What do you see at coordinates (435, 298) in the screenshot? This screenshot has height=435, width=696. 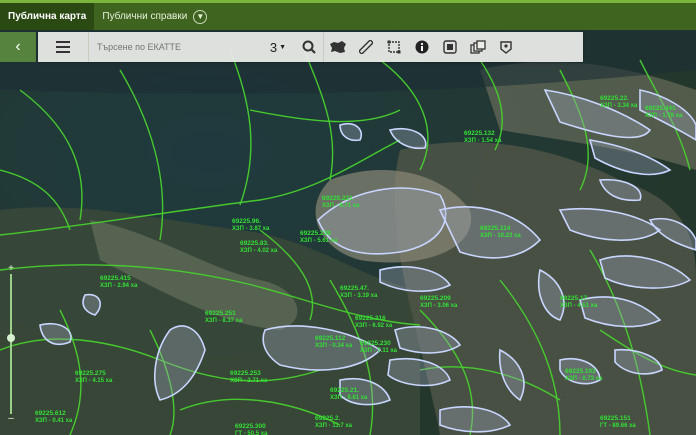 I see `parcel-id-label: 69225.209` at bounding box center [435, 298].